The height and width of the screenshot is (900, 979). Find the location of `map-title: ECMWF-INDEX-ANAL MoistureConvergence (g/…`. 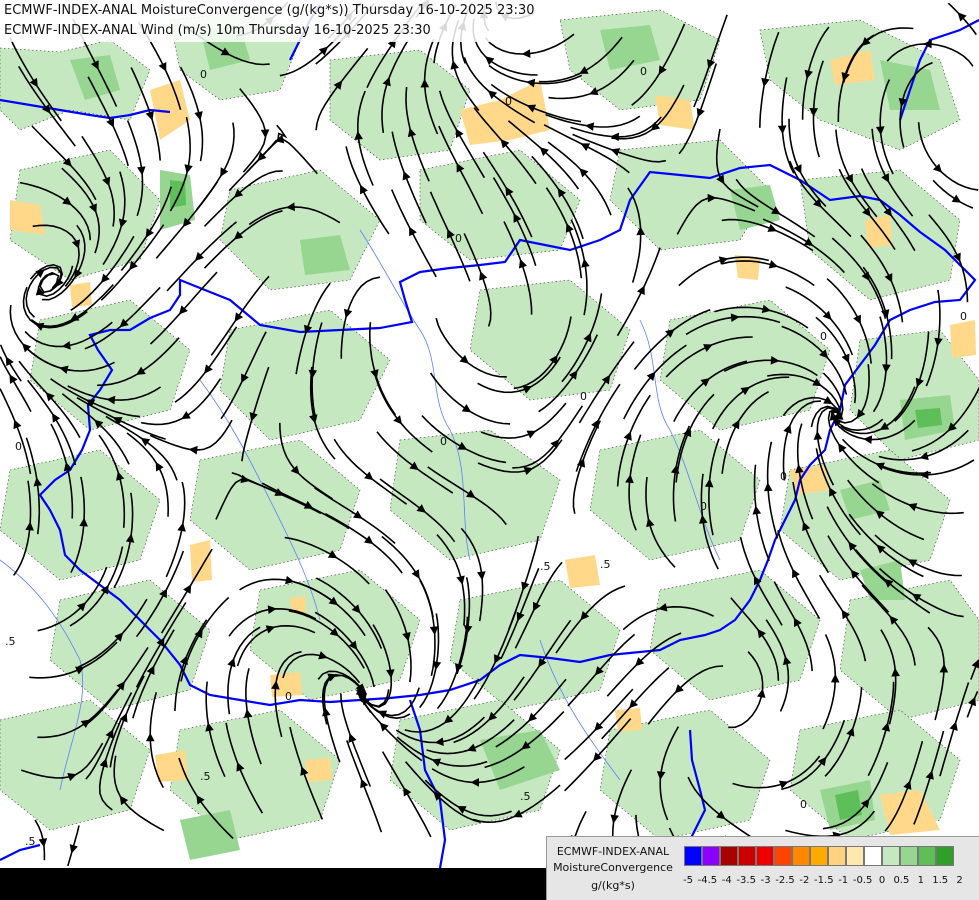

map-title: ECMWF-INDEX-ANAL MoistureConvergence (g/… is located at coordinates (269, 21).